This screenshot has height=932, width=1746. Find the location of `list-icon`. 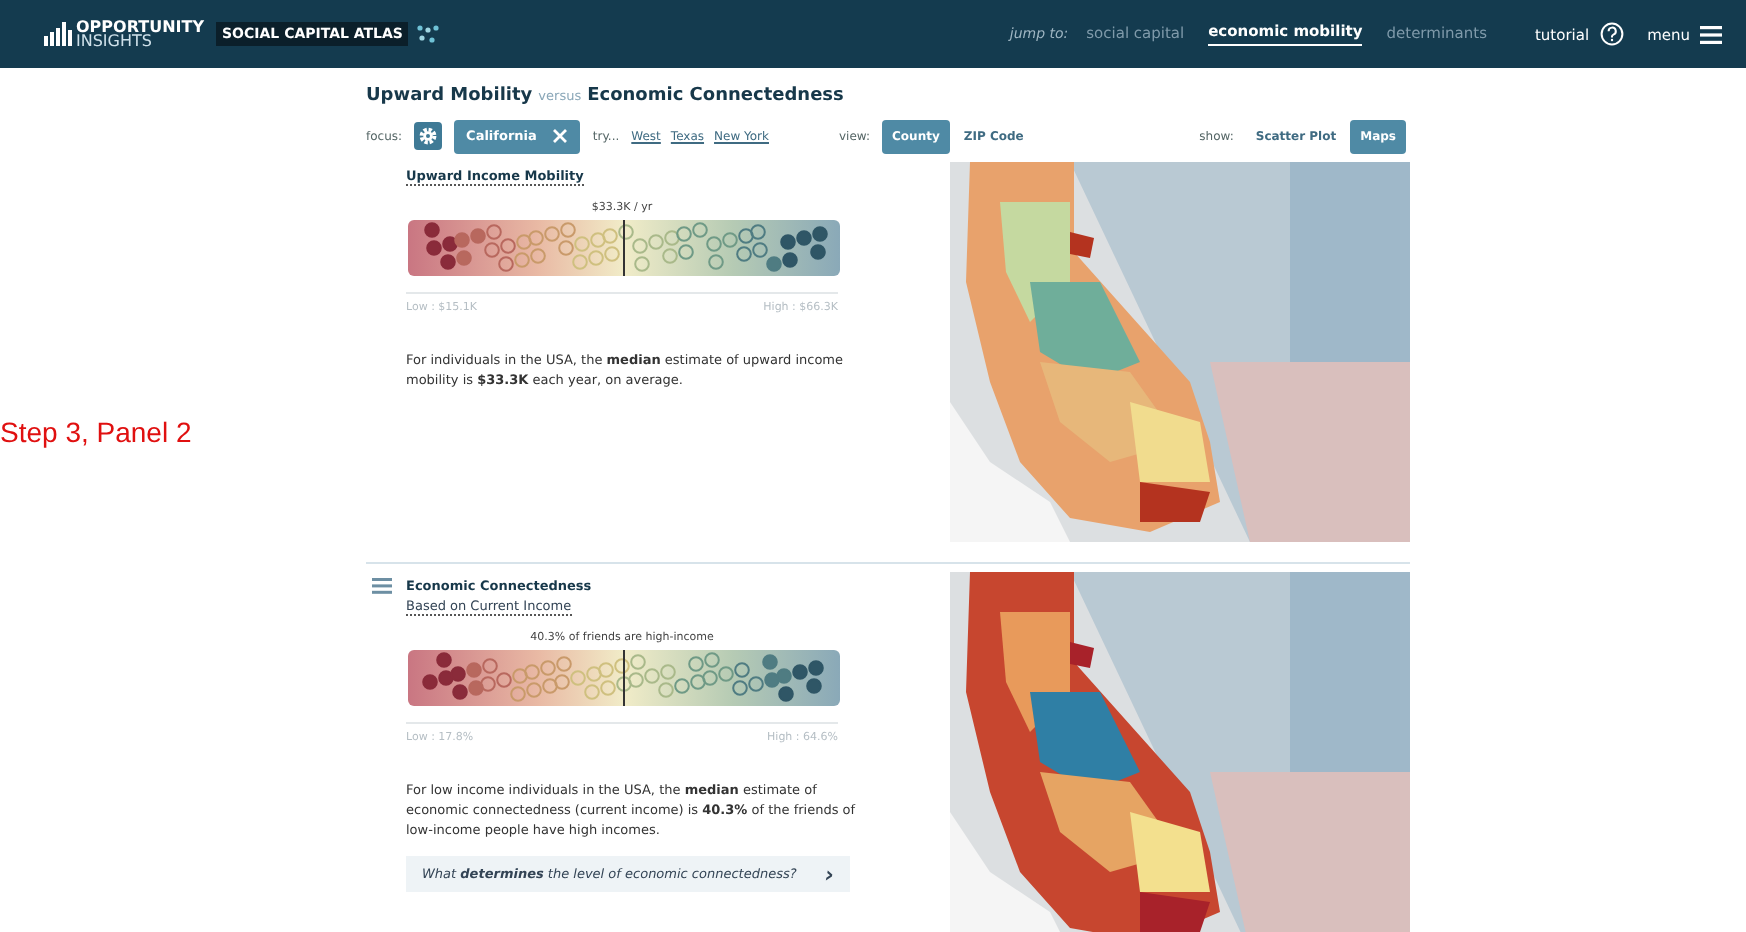

list-icon is located at coordinates (382, 586).